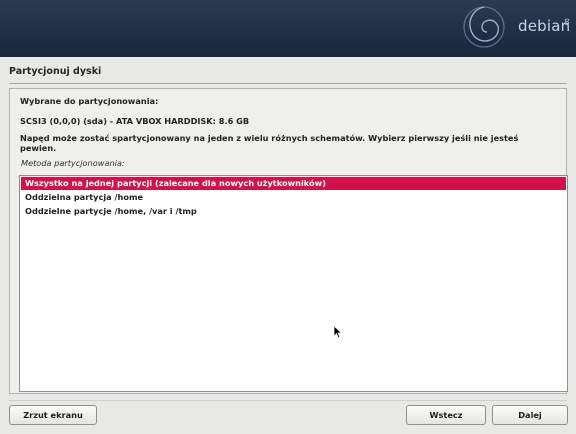  I want to click on continue-button: Dalej, so click(530, 415).